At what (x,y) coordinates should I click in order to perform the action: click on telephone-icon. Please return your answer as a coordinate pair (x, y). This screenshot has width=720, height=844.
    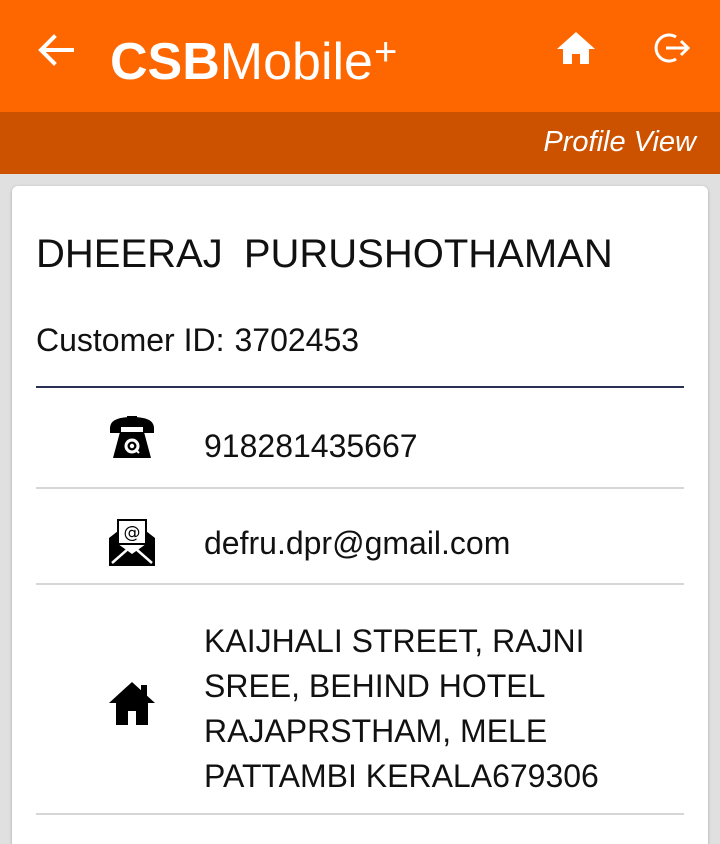
    Looking at the image, I should click on (132, 438).